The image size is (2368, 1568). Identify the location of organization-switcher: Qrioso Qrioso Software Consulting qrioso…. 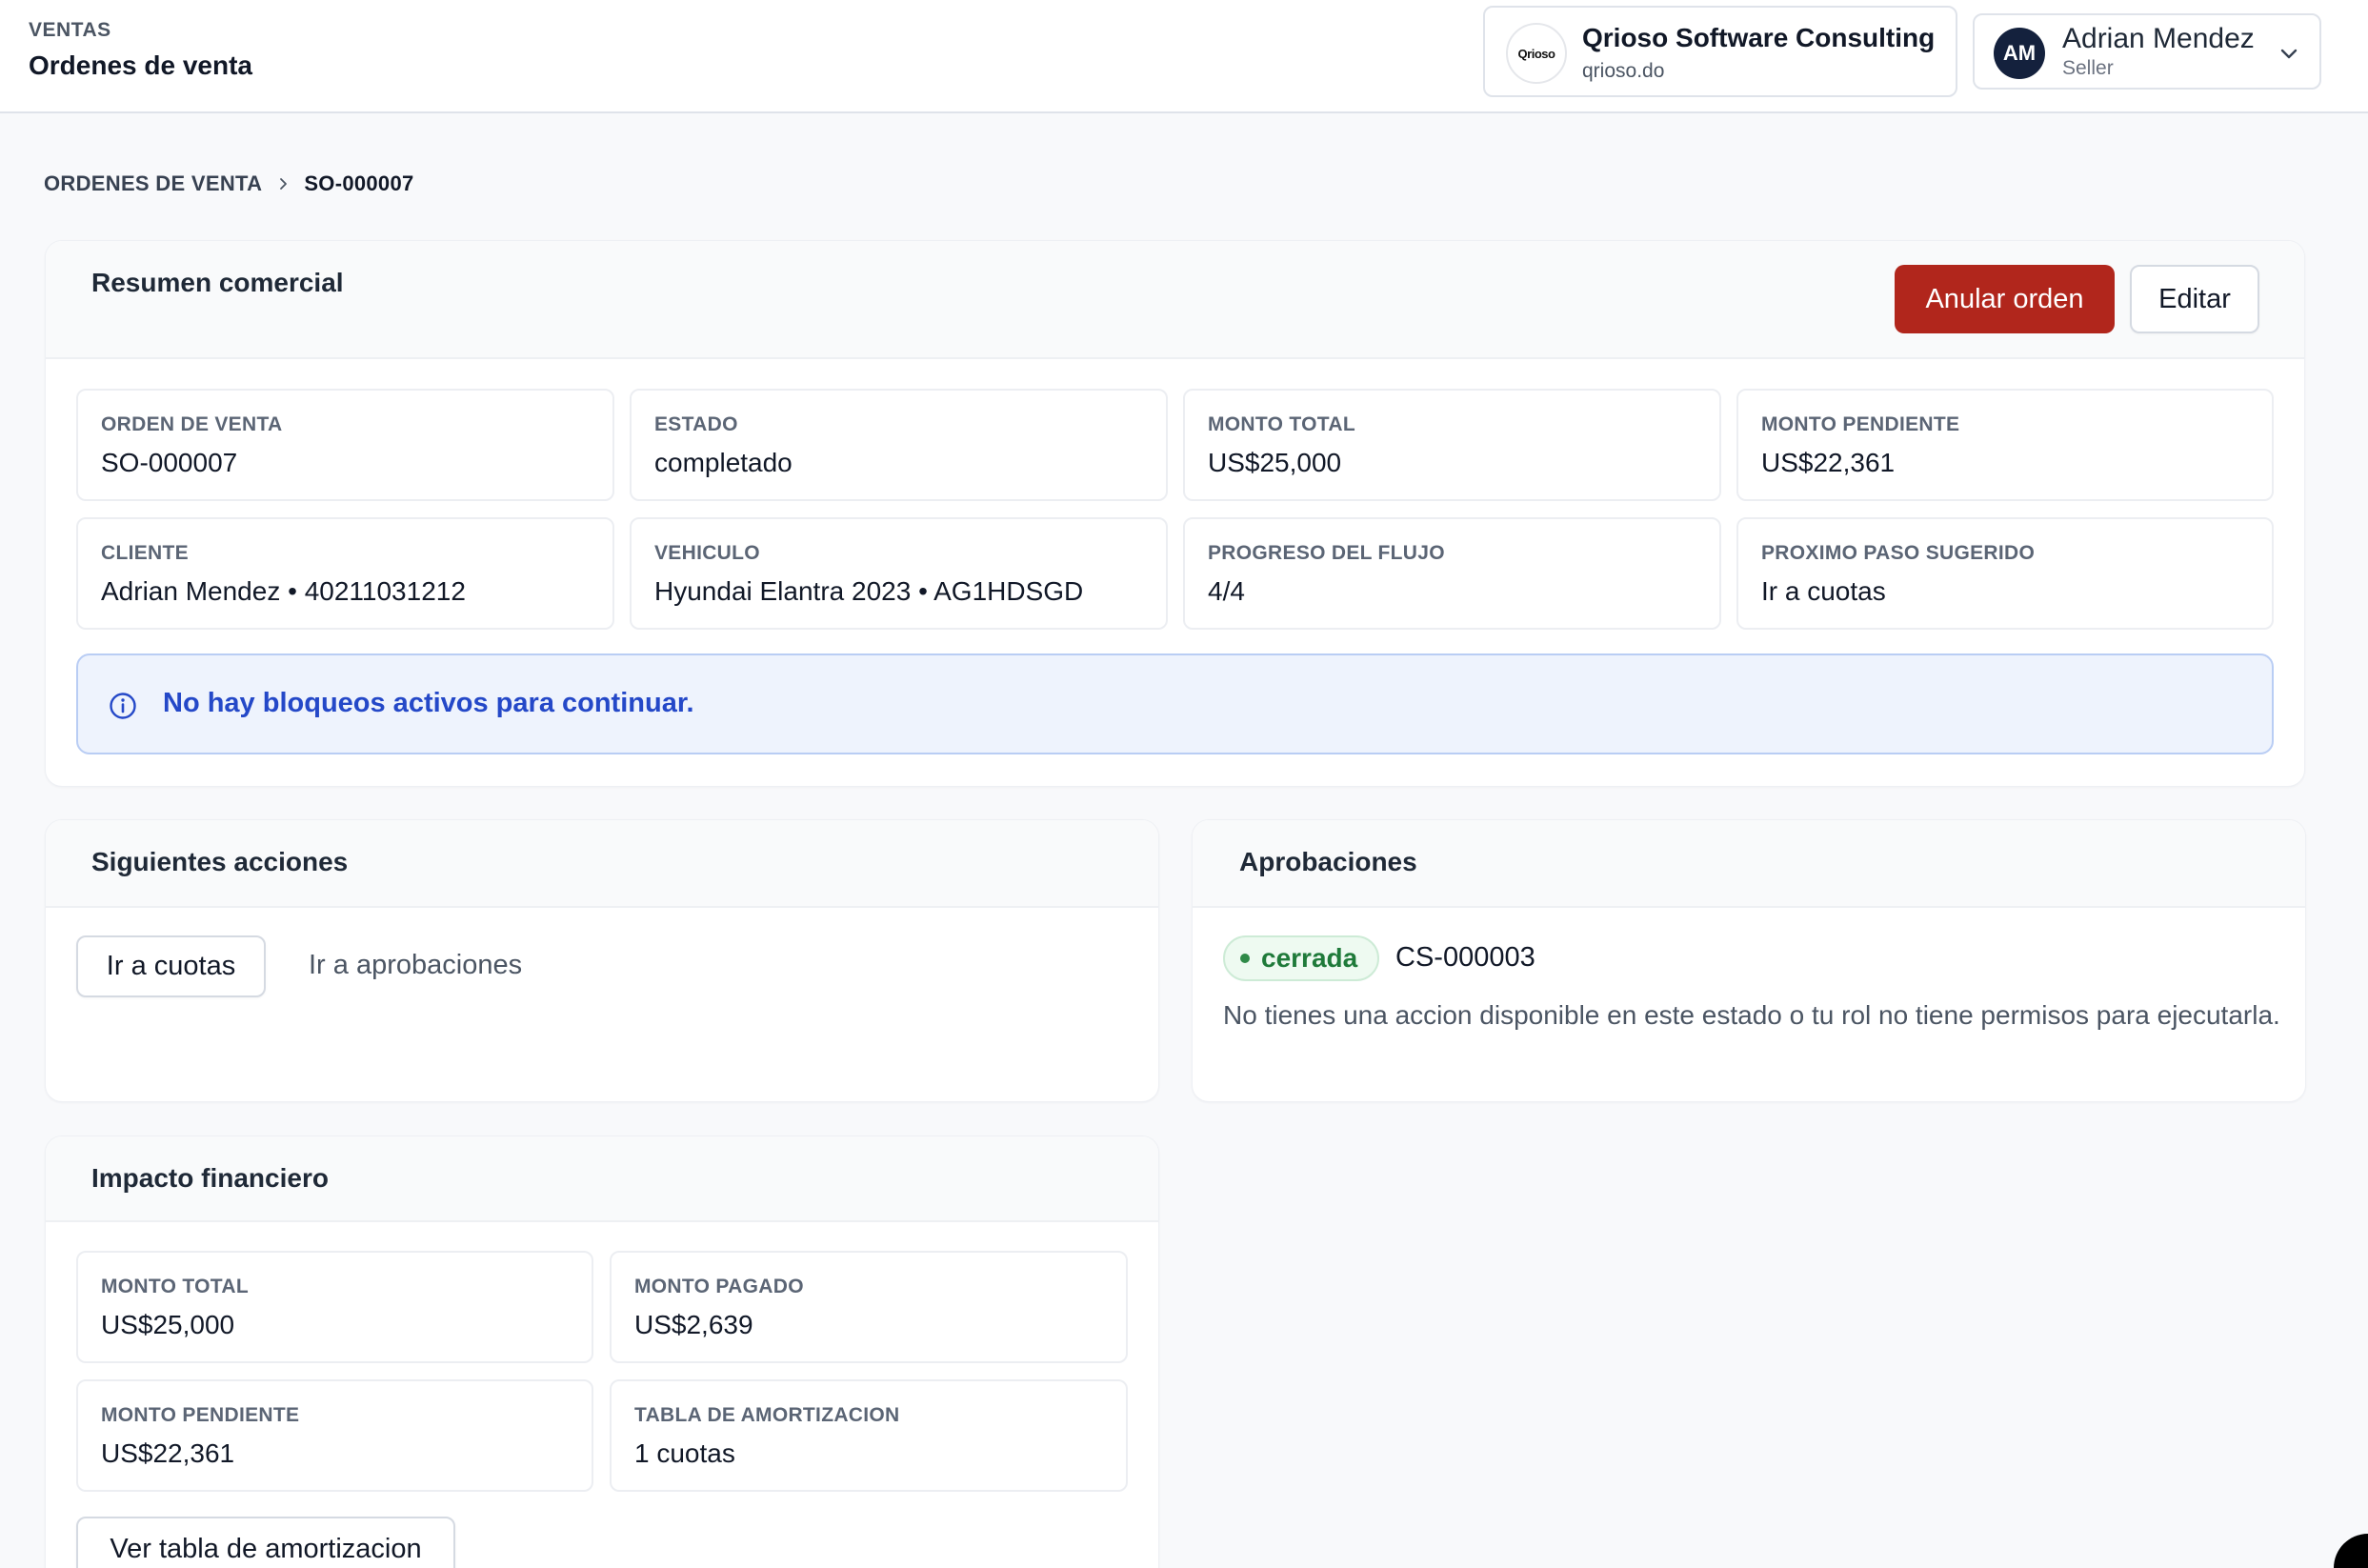
(1720, 51).